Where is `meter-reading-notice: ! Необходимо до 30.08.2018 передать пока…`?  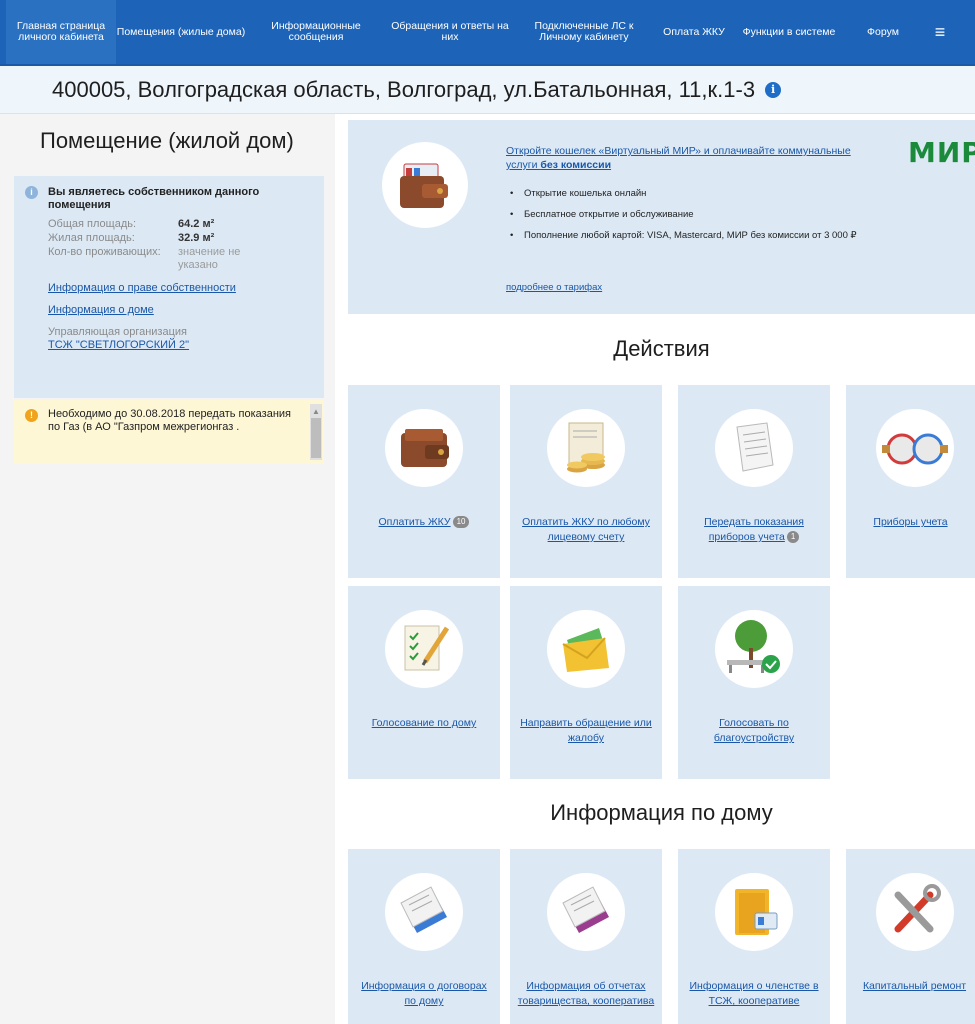
meter-reading-notice: ! Необходимо до 30.08.2018 передать пока… is located at coordinates (169, 432).